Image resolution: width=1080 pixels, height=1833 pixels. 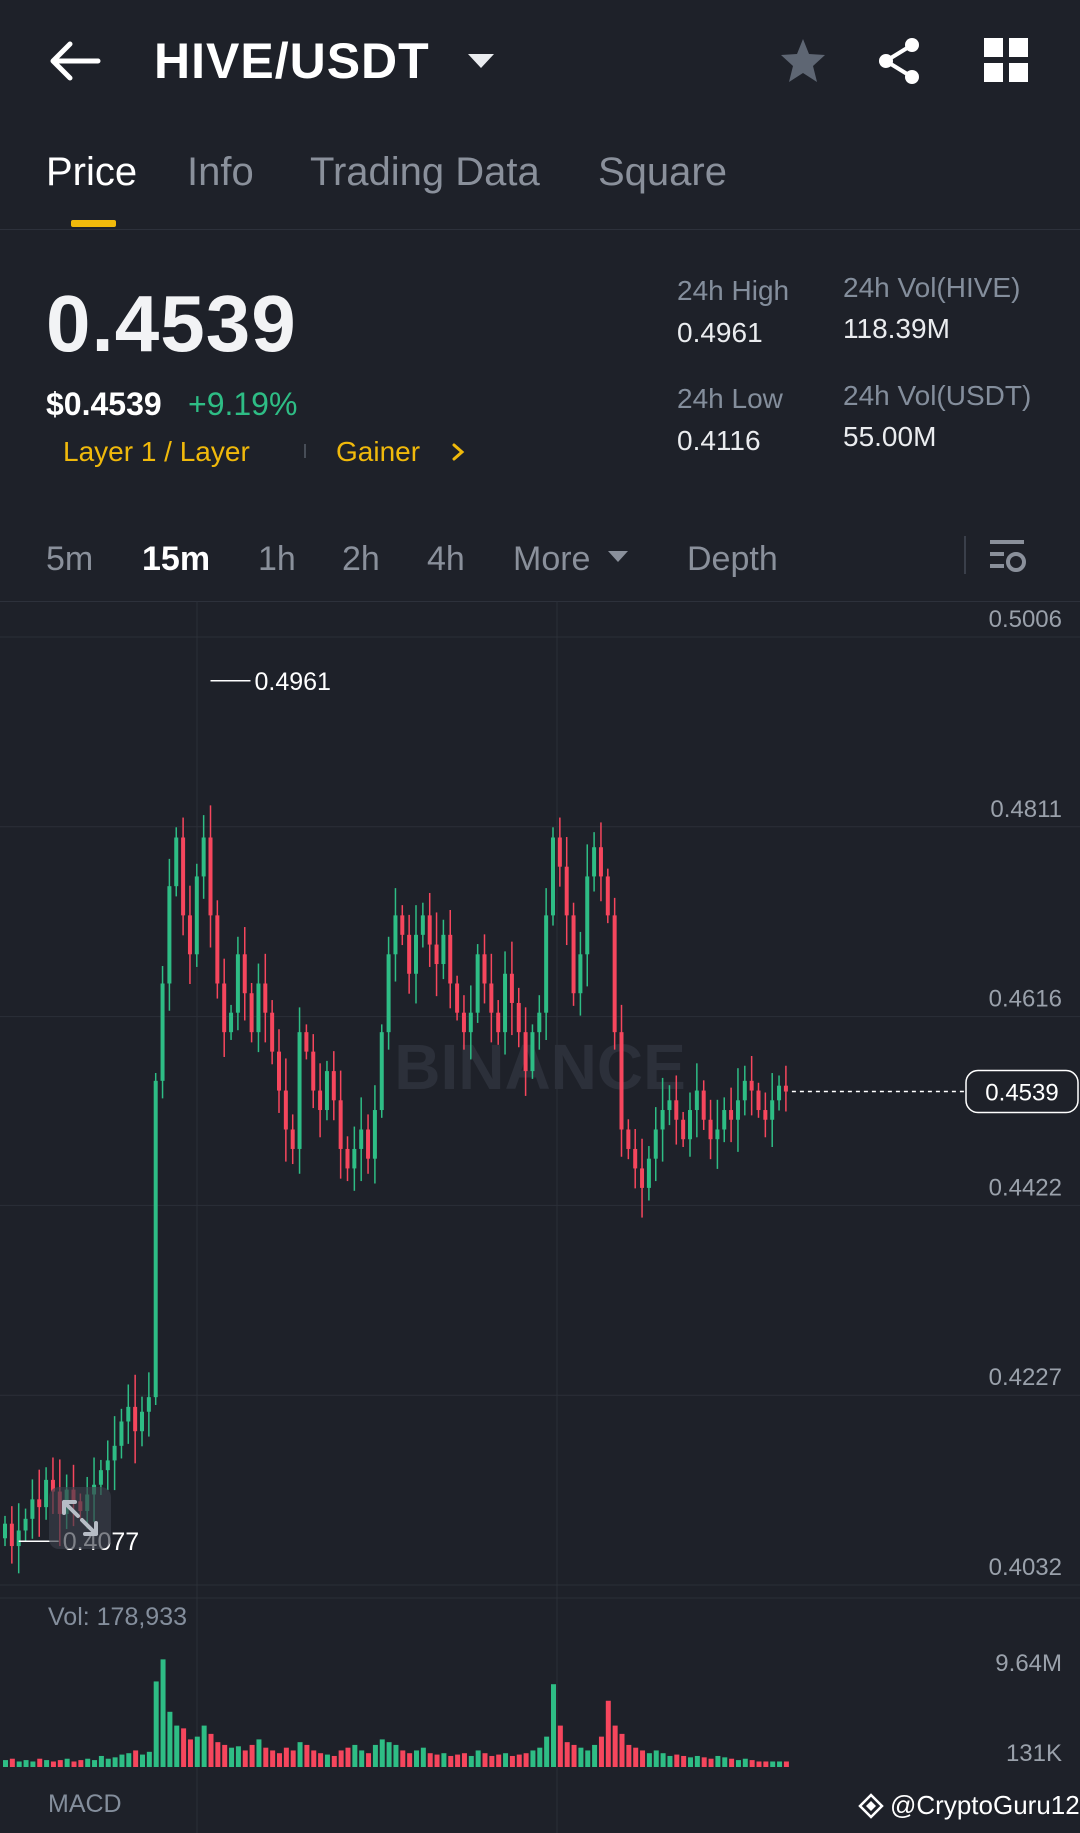 I want to click on low-label: 24h Low, so click(x=730, y=398).